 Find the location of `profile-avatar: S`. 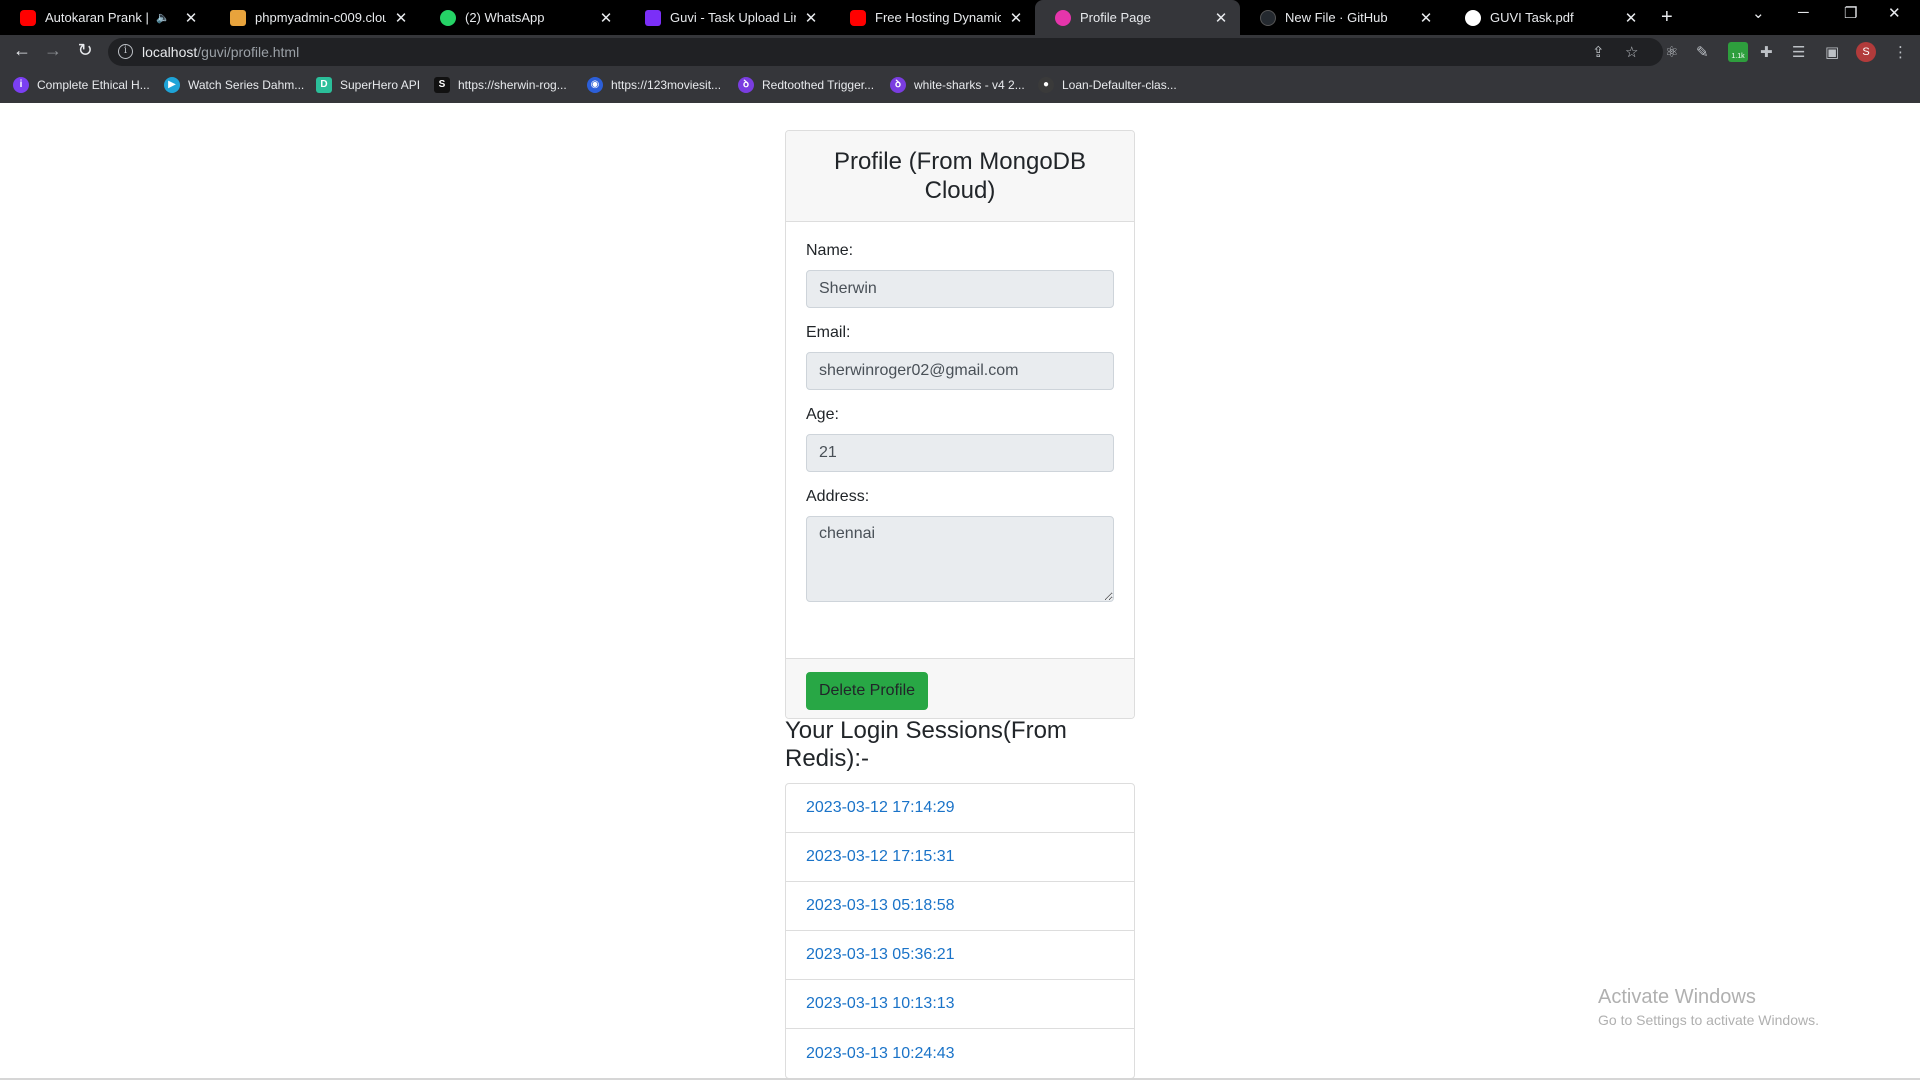

profile-avatar: S is located at coordinates (1866, 52).